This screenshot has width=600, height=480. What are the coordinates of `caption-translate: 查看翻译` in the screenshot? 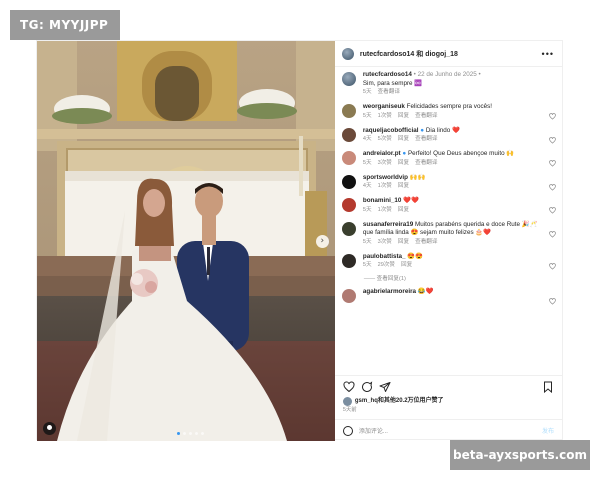 It's located at (389, 92).